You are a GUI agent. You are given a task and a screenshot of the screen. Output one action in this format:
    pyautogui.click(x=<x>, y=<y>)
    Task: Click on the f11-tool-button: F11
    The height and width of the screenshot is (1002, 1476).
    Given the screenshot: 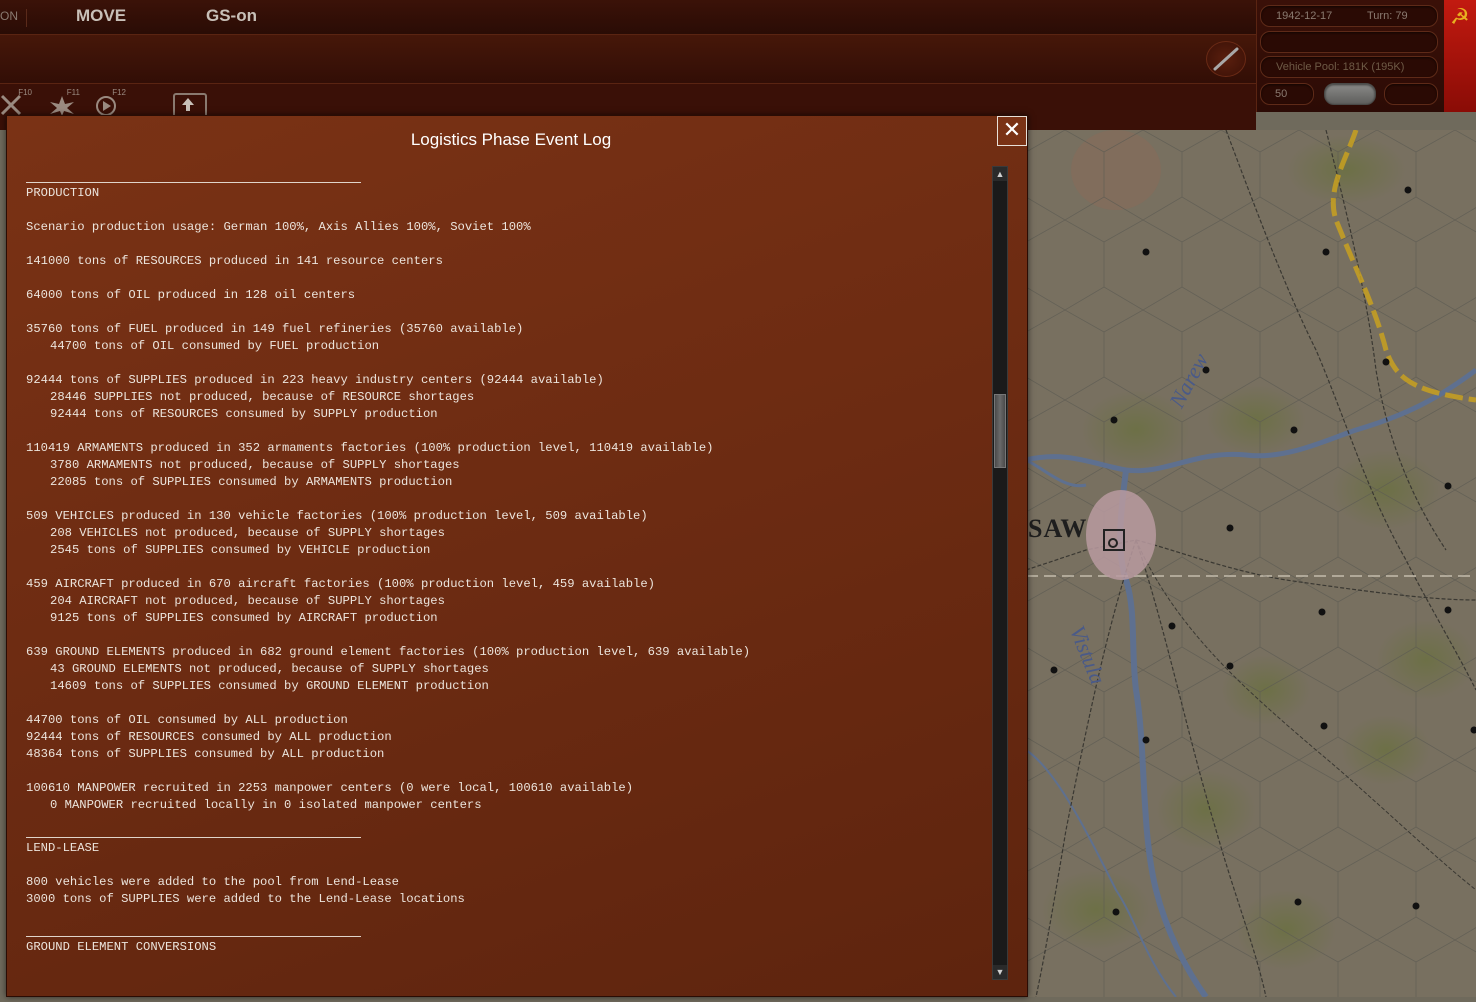 What is the action you would take?
    pyautogui.click(x=63, y=101)
    